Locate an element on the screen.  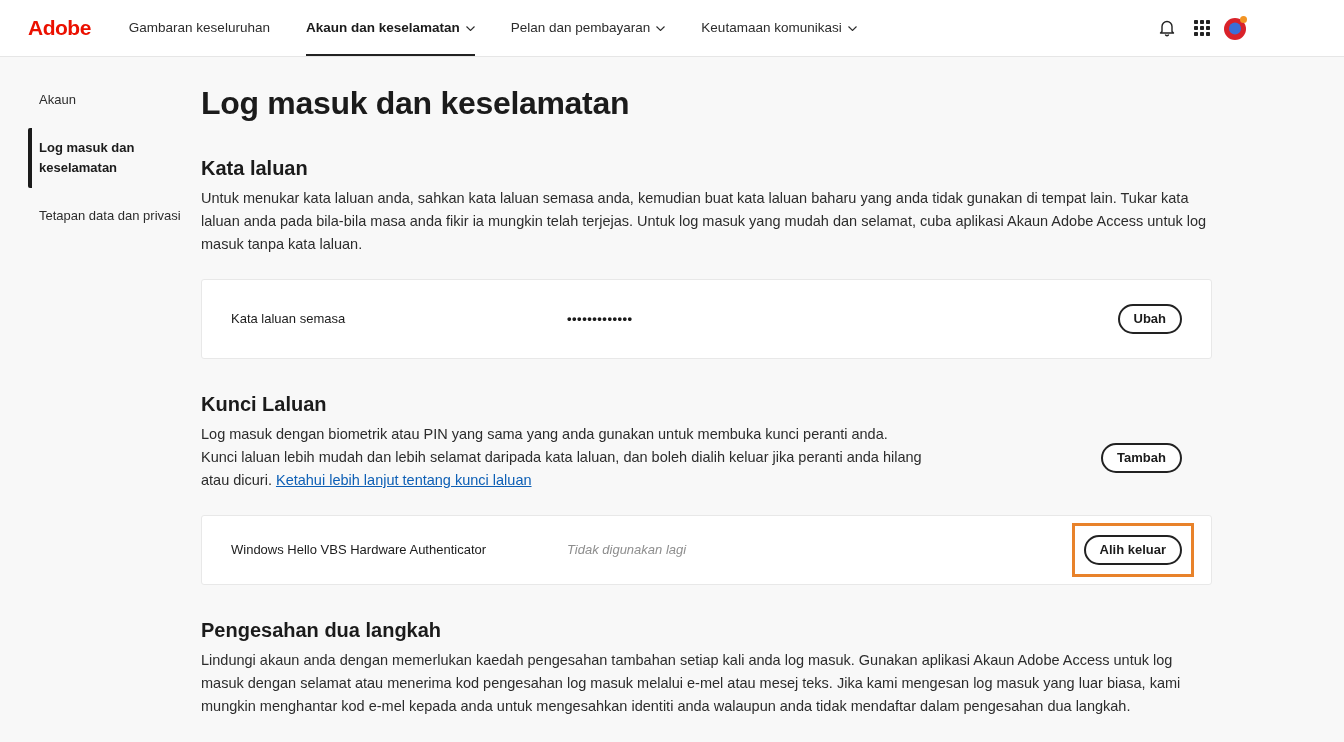
section-description: Log masuk dengan biometrik atau PIN yang sama yang anda gunakan untuk membuka kunci peranti anda. Kunci laluan lebih mudah dan lebih selamat daripada kata laluan, dan boleh dialih keluar jika peranti anda hilang atau dicuri. Ketahui lebih lanjut tentang kunci laluan is located at coordinates (562, 457).